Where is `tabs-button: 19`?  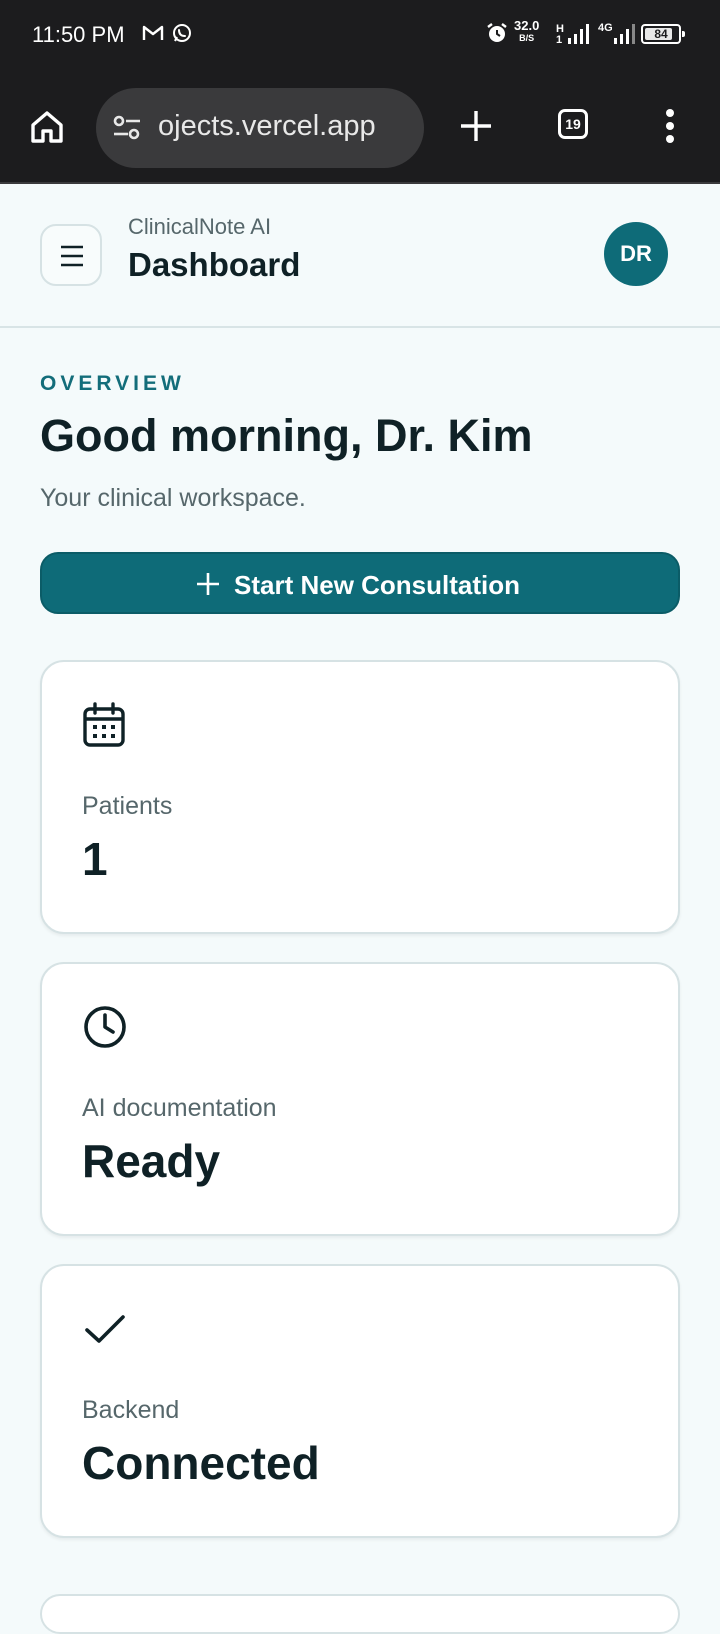 tabs-button: 19 is located at coordinates (573, 124).